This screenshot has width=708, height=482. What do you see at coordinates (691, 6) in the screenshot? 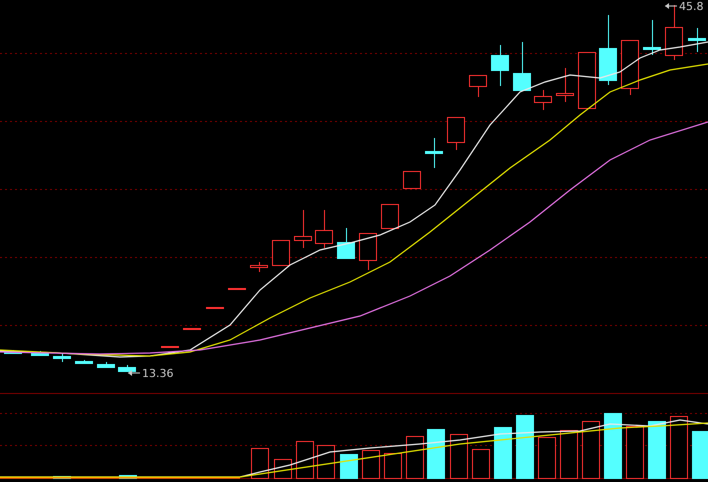
I see `price-label: 45.8` at bounding box center [691, 6].